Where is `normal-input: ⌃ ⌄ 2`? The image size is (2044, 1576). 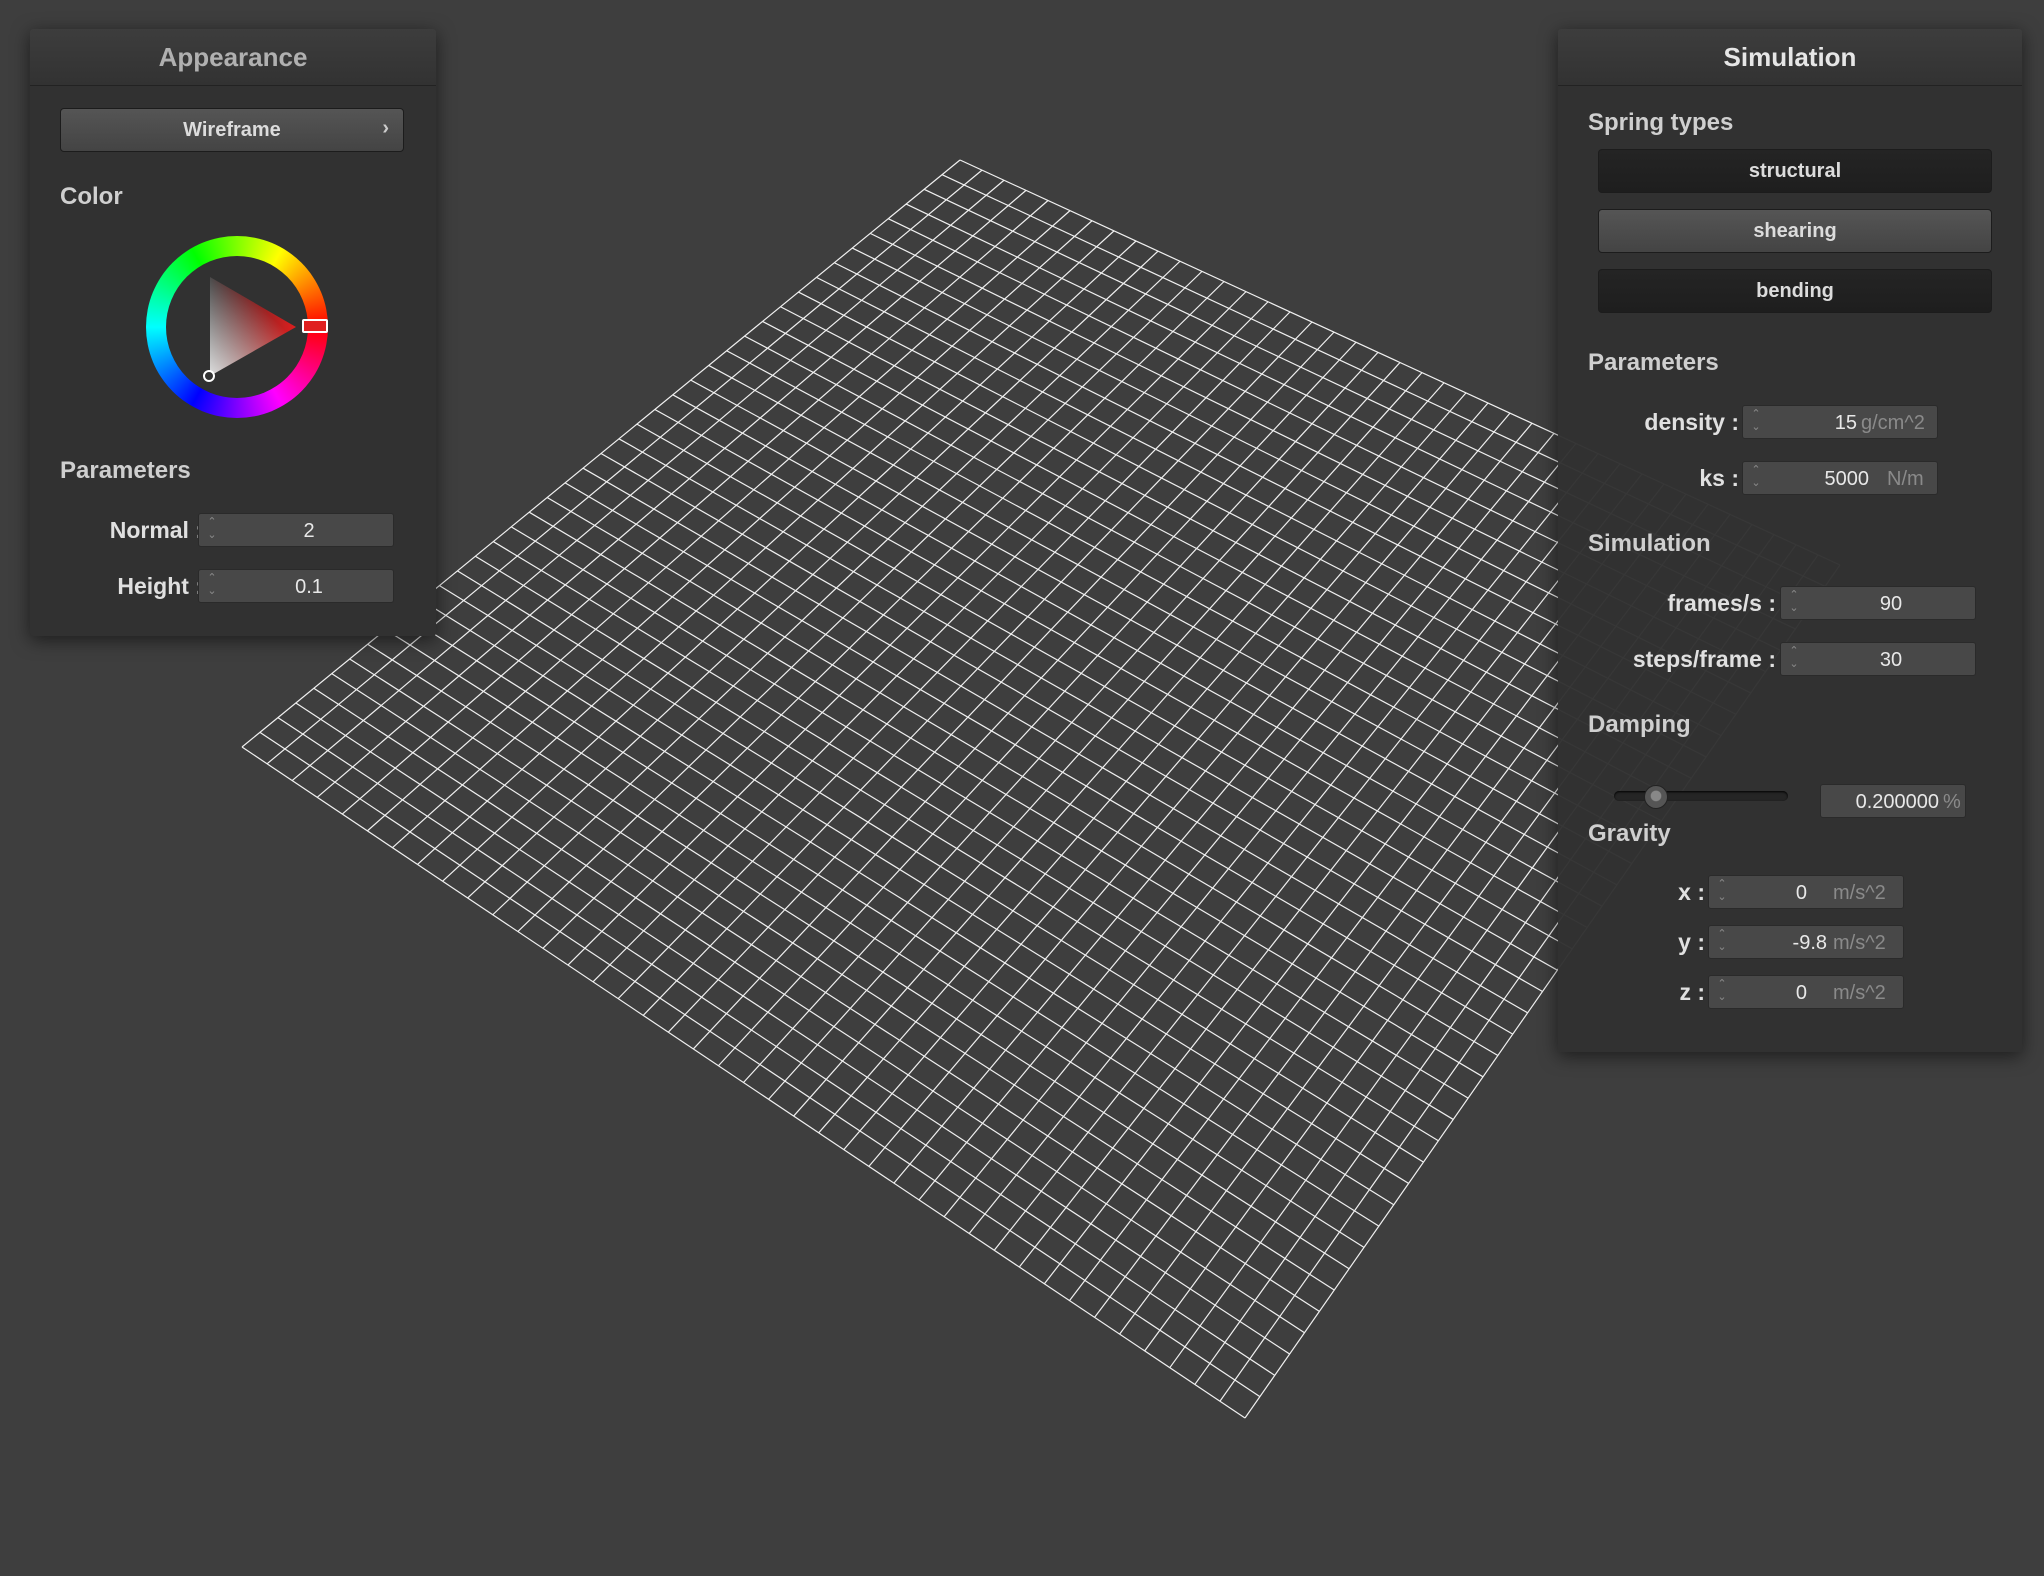
normal-input: ⌃ ⌄ 2 is located at coordinates (296, 530).